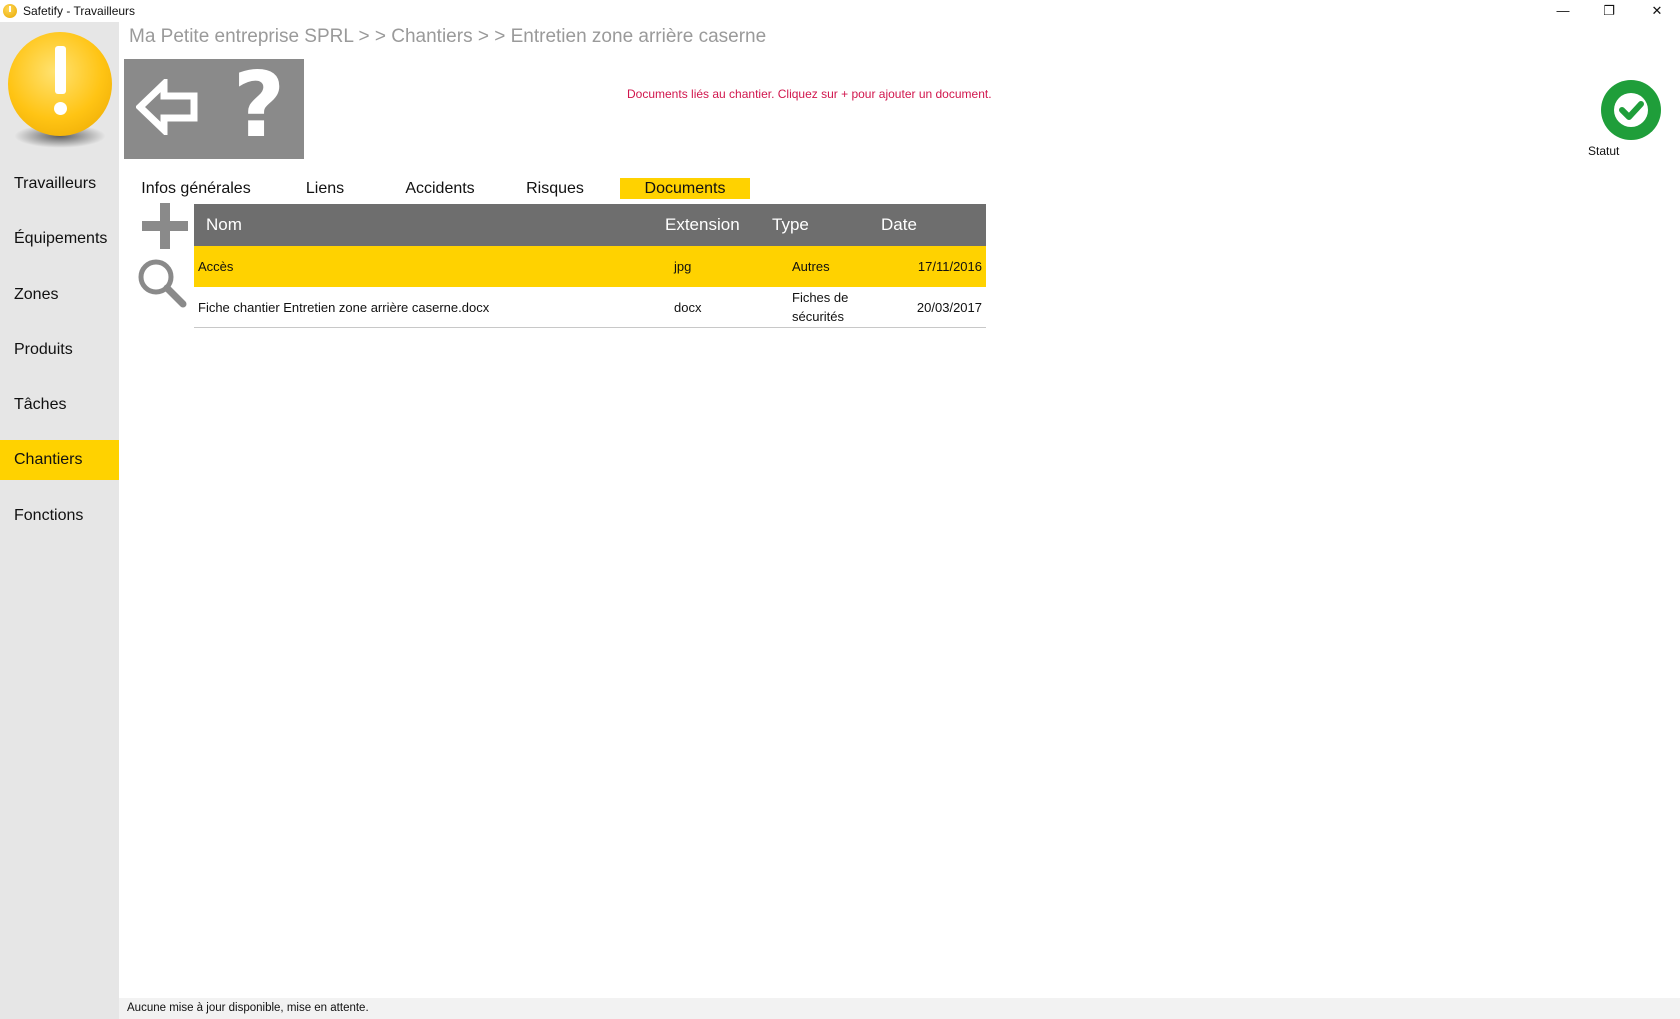 The image size is (1680, 1019). I want to click on cell-extension: docx, so click(688, 307).